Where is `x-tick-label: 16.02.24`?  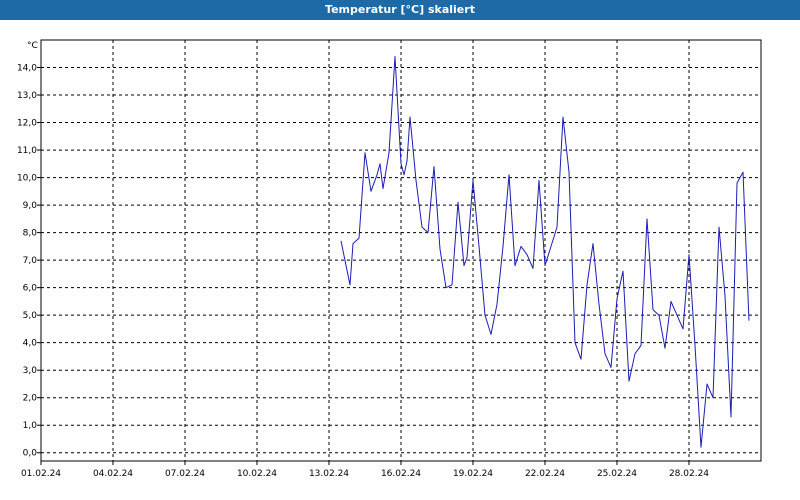
x-tick-label: 16.02.24 is located at coordinates (401, 474).